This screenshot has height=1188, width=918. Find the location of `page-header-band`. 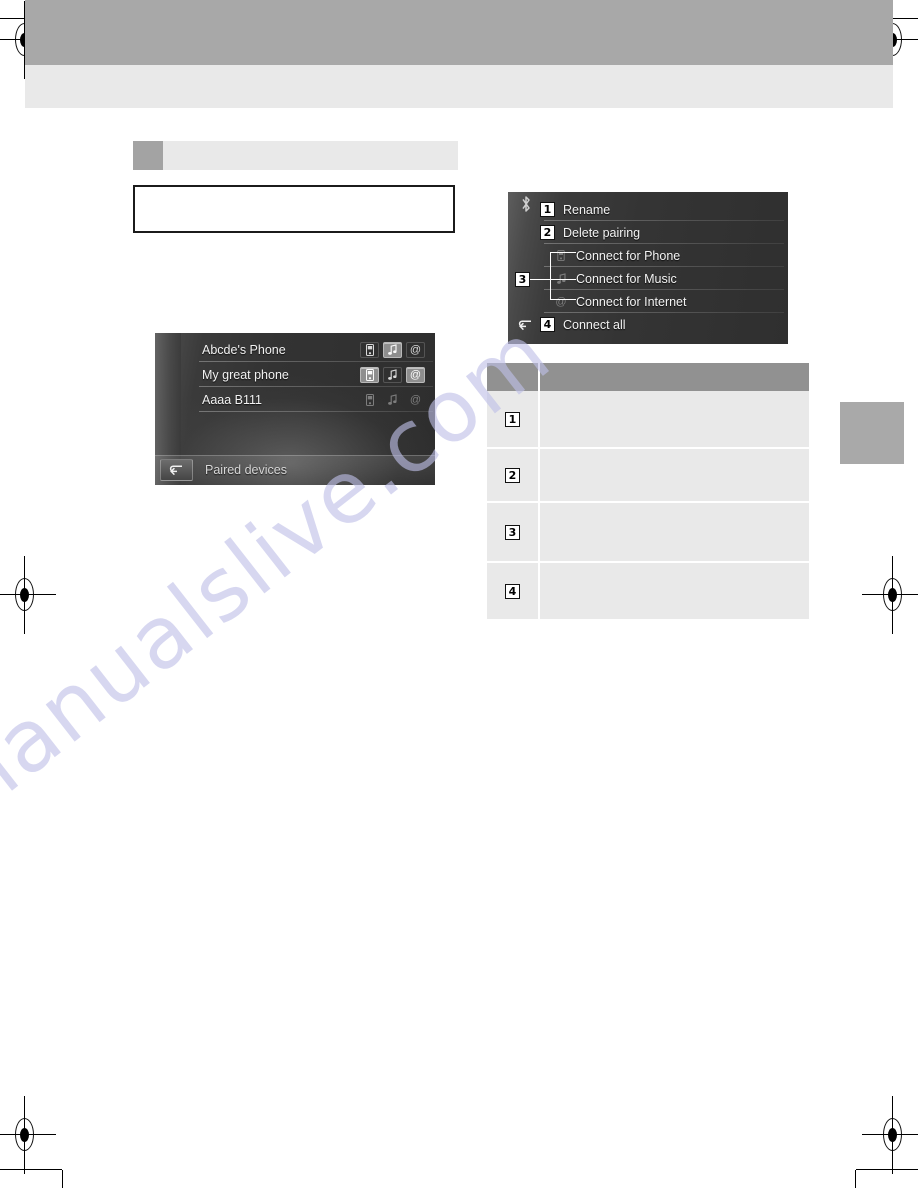

page-header-band is located at coordinates (459, 32).